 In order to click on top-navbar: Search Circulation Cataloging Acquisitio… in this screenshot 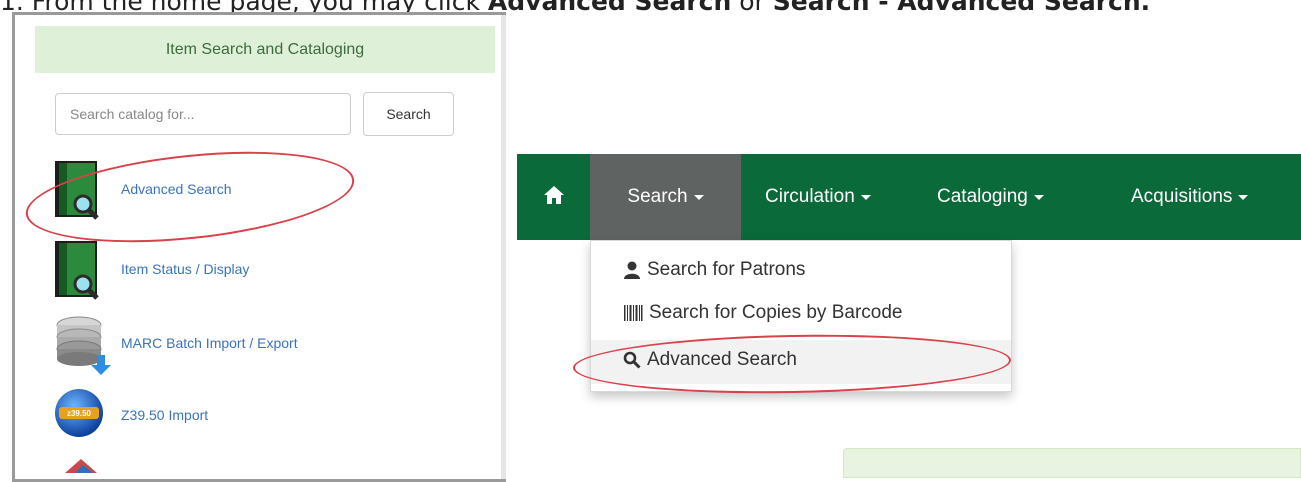, I will do `click(909, 197)`.